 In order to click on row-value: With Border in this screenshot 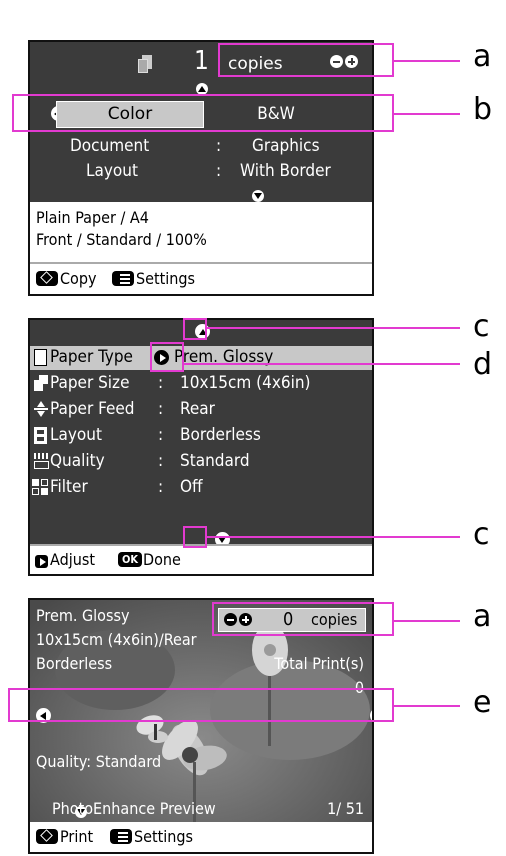, I will do `click(285, 171)`.